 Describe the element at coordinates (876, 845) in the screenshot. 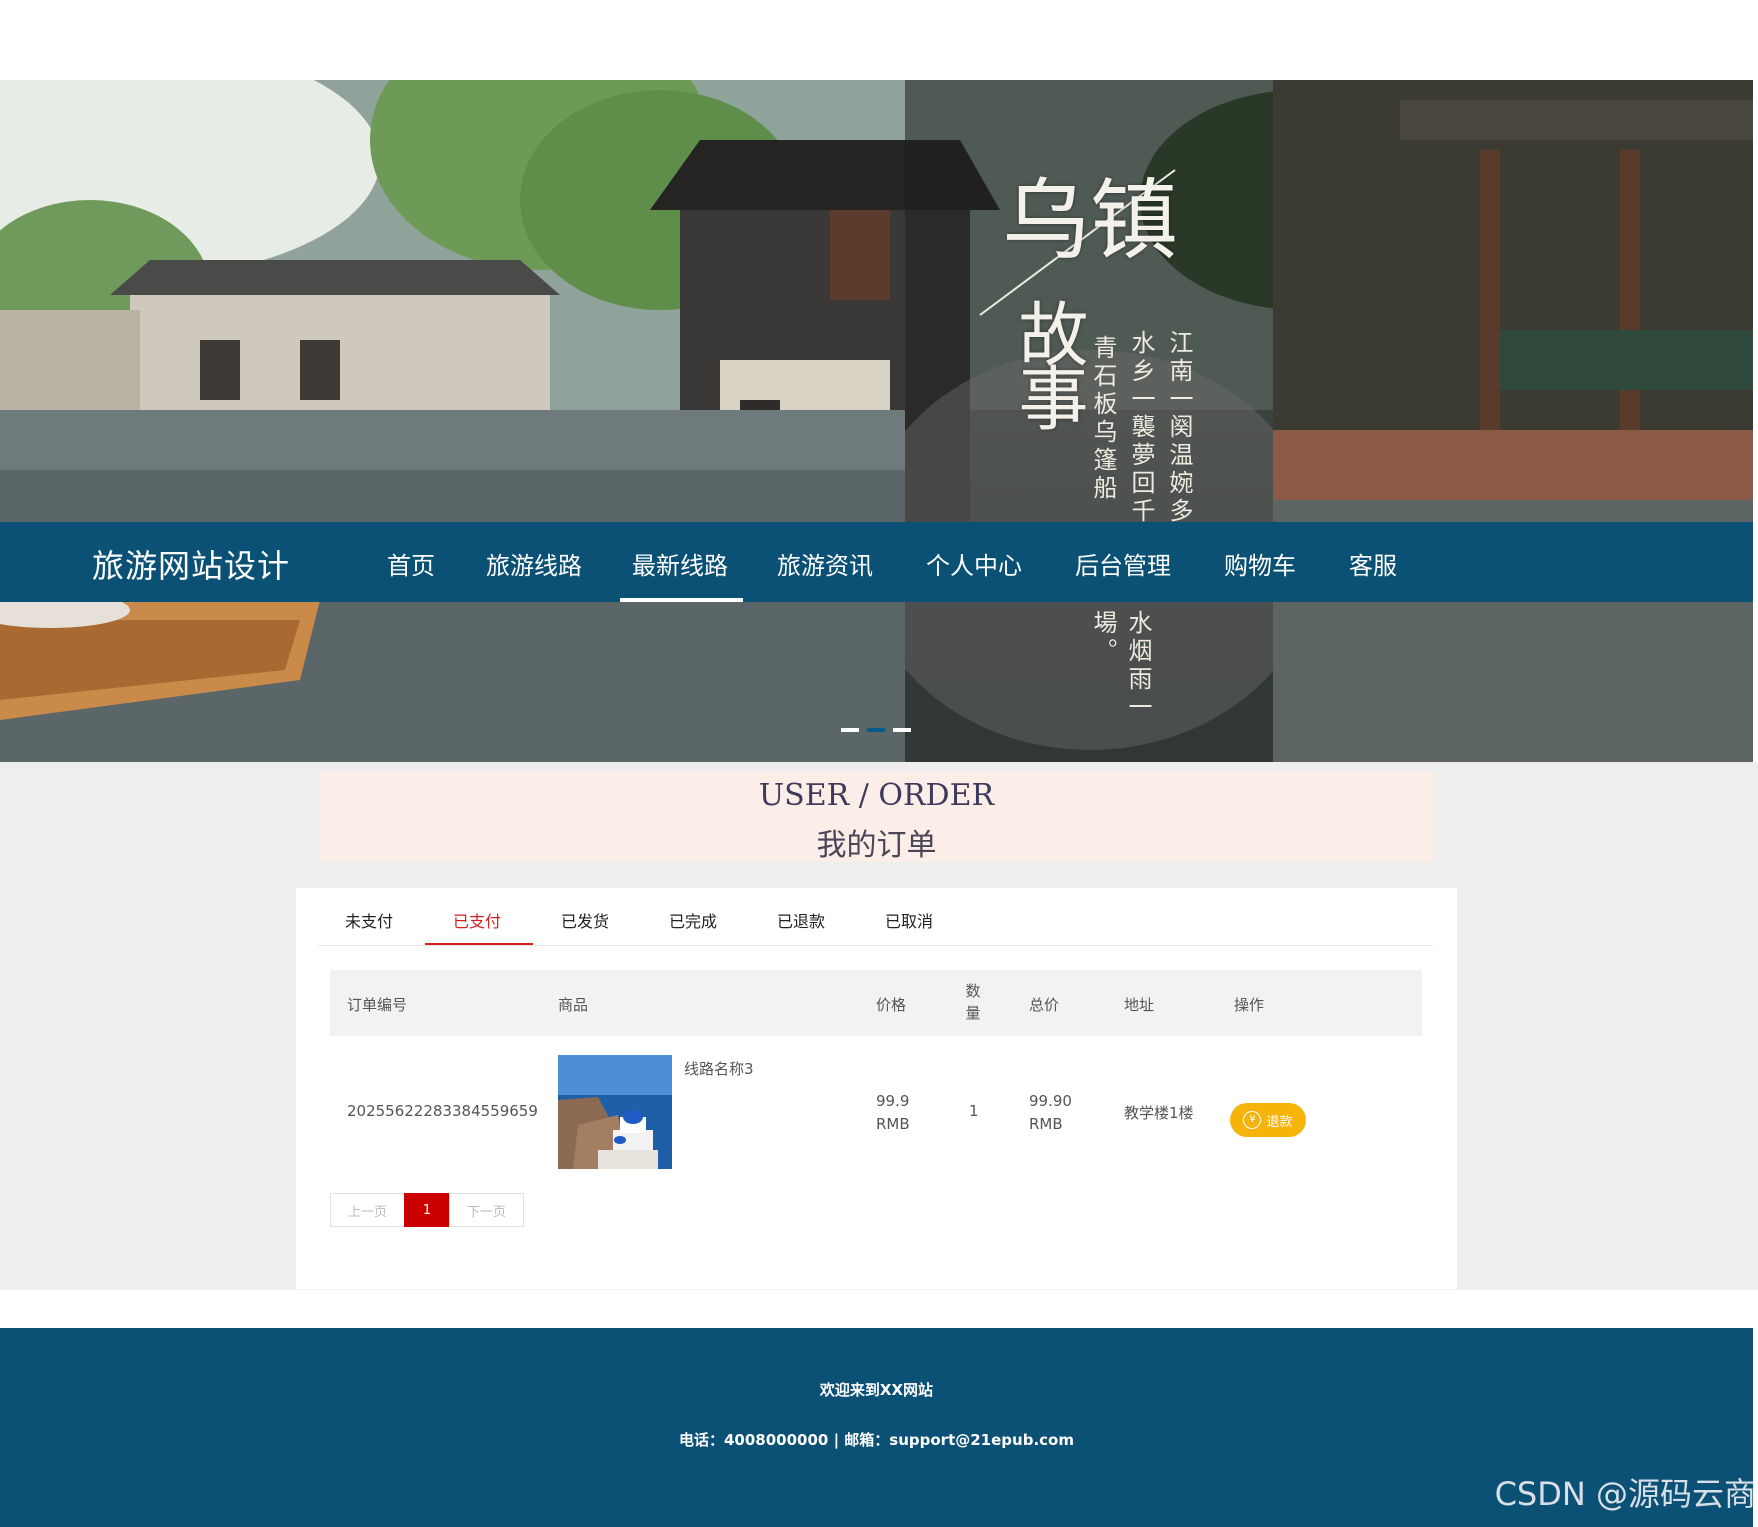

I see `page-title-cn: 我的订单` at that location.